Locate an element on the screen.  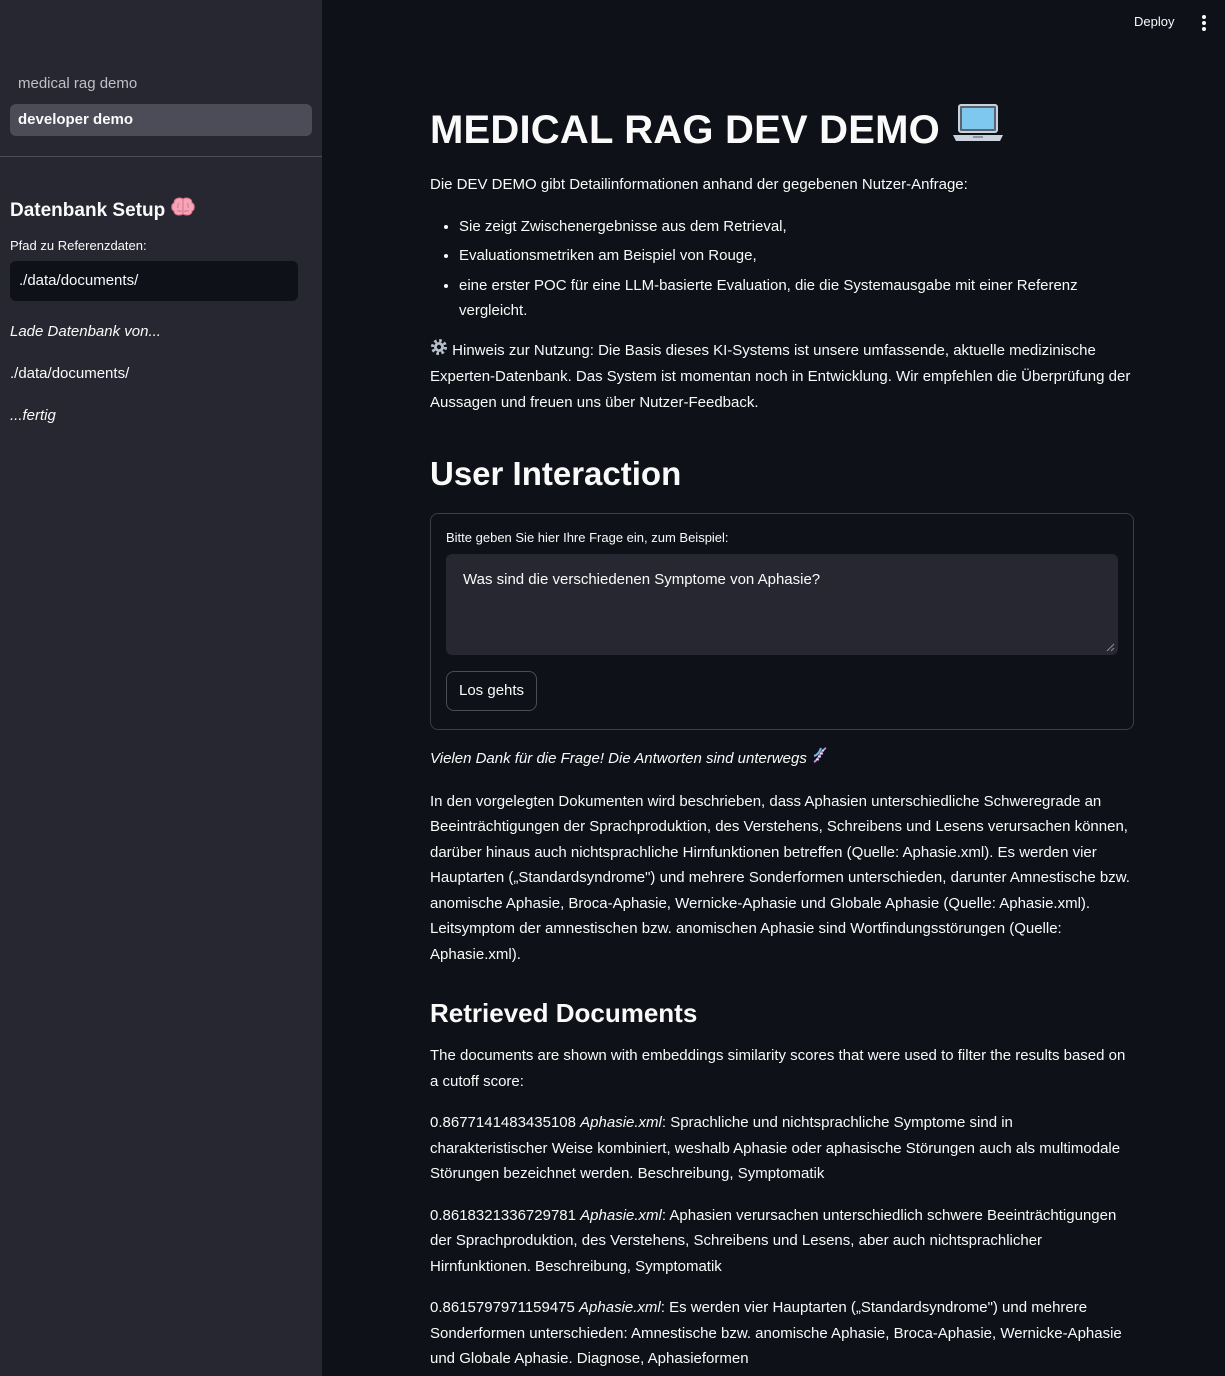
dna-icon is located at coordinates (820, 759).